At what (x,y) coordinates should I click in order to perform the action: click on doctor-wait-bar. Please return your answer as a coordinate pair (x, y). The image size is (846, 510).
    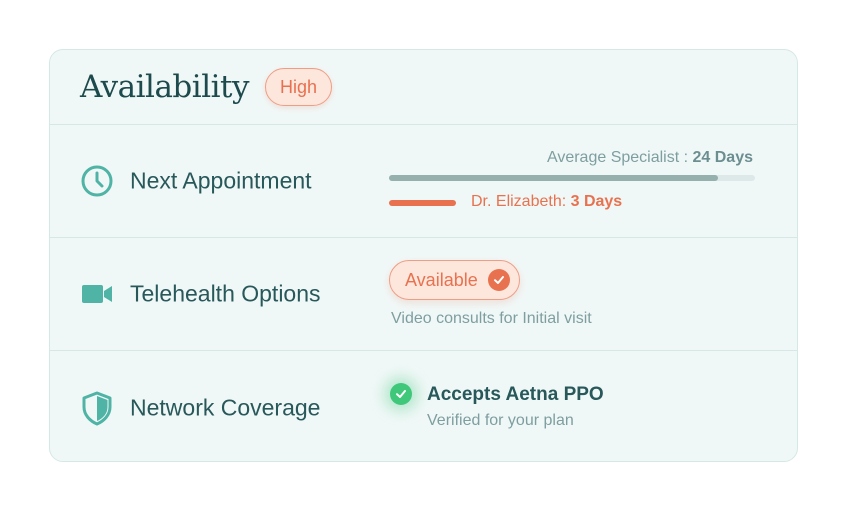
    Looking at the image, I should click on (422, 203).